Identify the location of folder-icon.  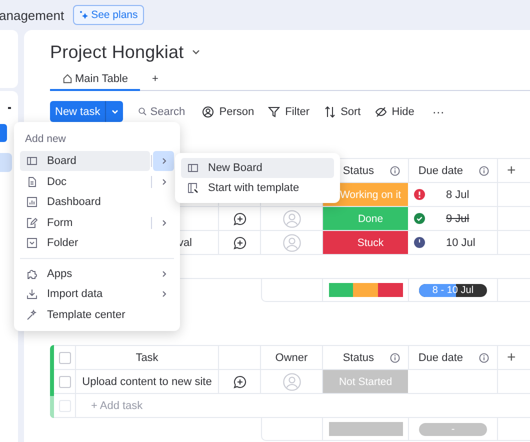
(32, 243).